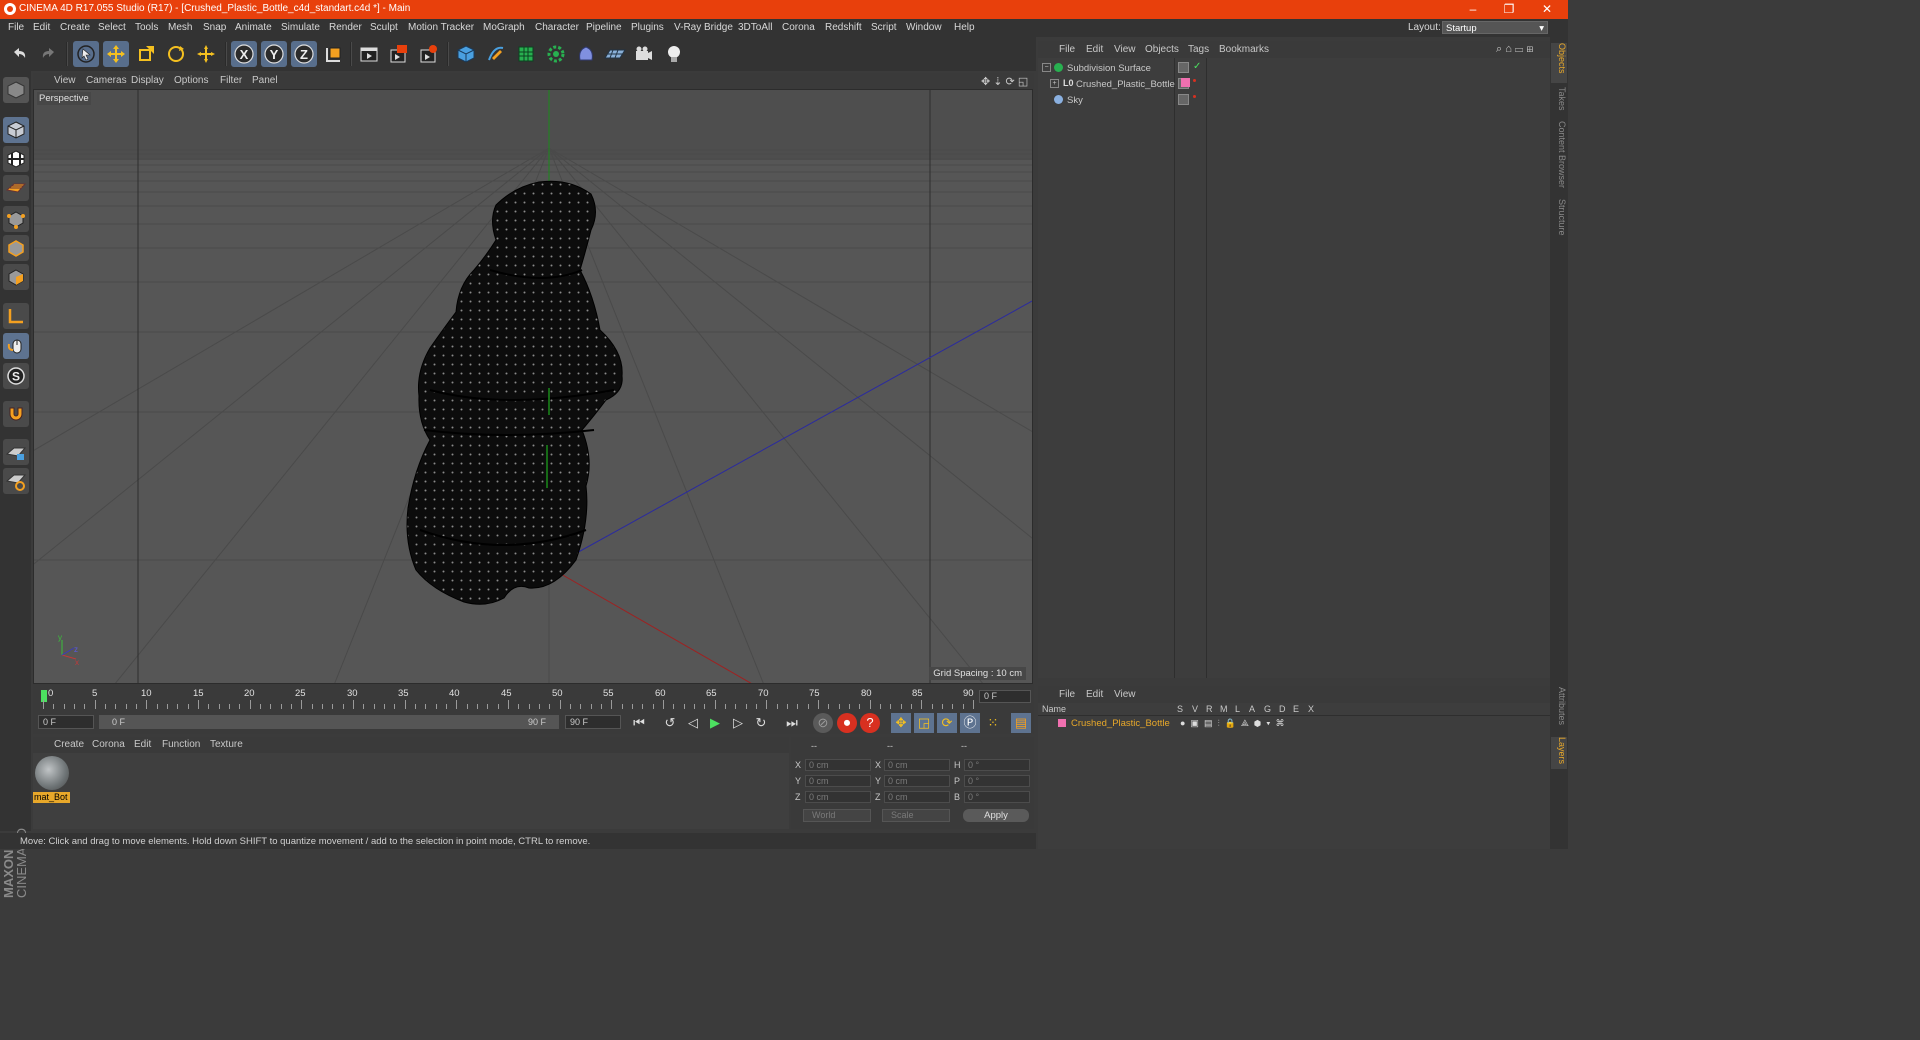  I want to click on magnet-icon, so click(16, 414).